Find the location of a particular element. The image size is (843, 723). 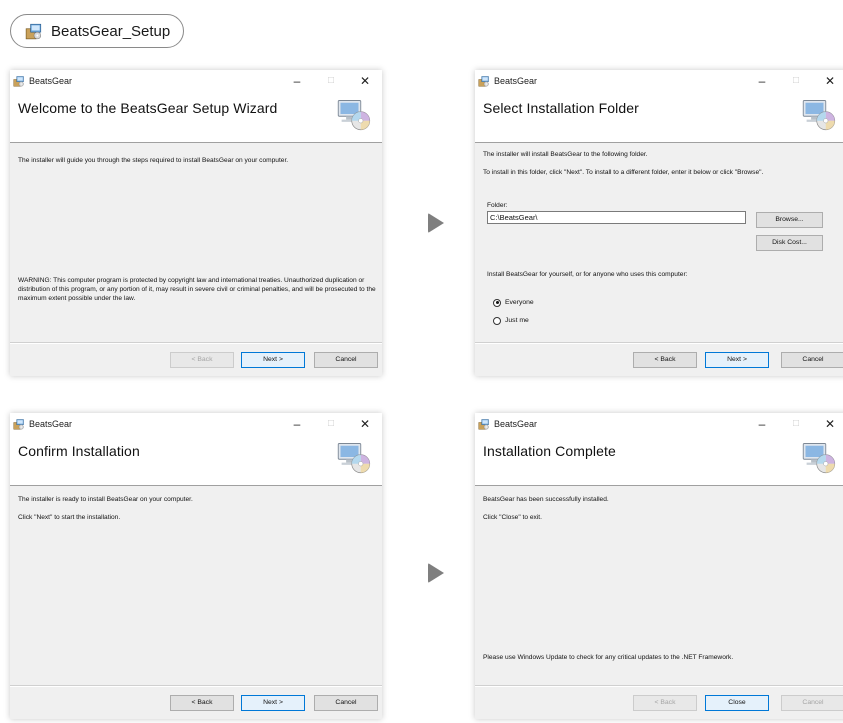

wizard-banner: Select Installation Folder is located at coordinates (659, 117).